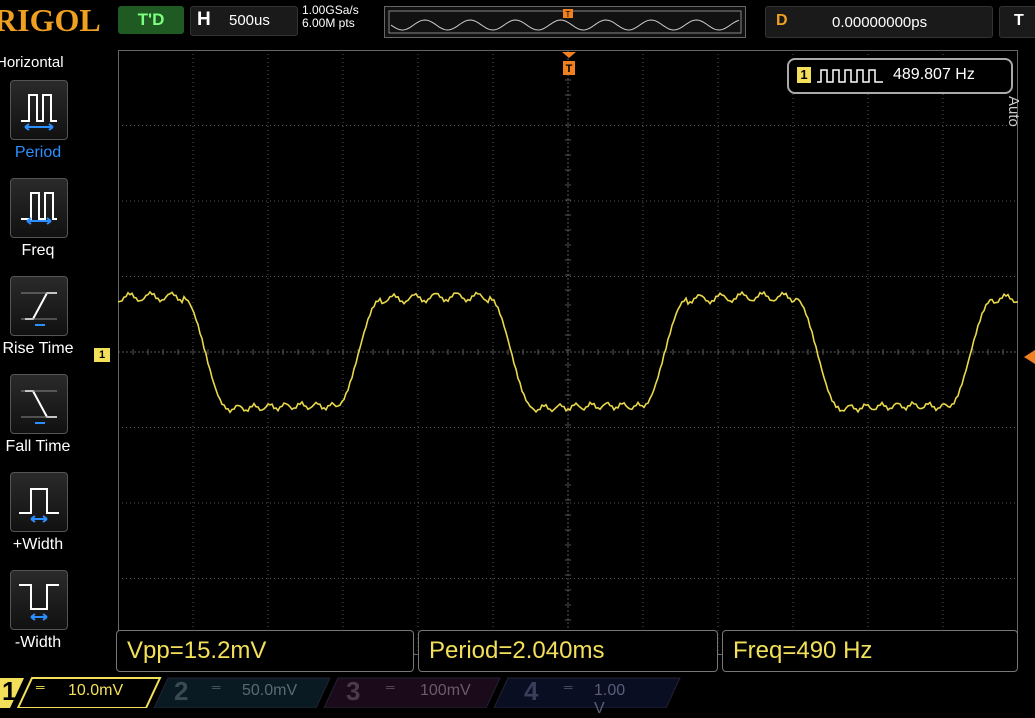 Image resolution: width=1035 pixels, height=718 pixels. I want to click on delay-value: 0.00000000ps, so click(880, 22).